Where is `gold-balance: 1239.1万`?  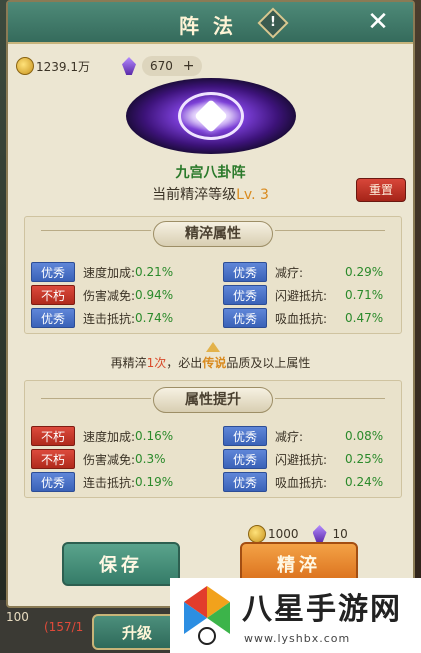
gold-balance: 1239.1万 is located at coordinates (53, 66).